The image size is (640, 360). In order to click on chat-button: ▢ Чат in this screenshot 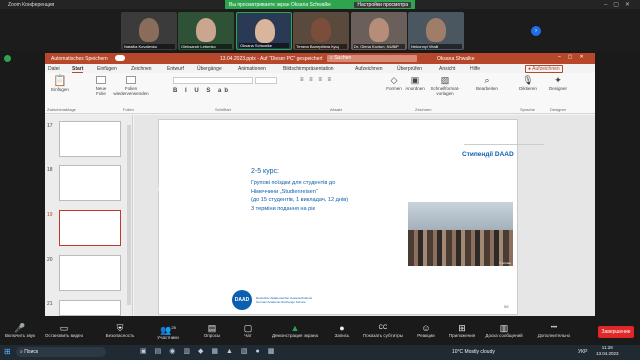, I will do `click(248, 330)`.